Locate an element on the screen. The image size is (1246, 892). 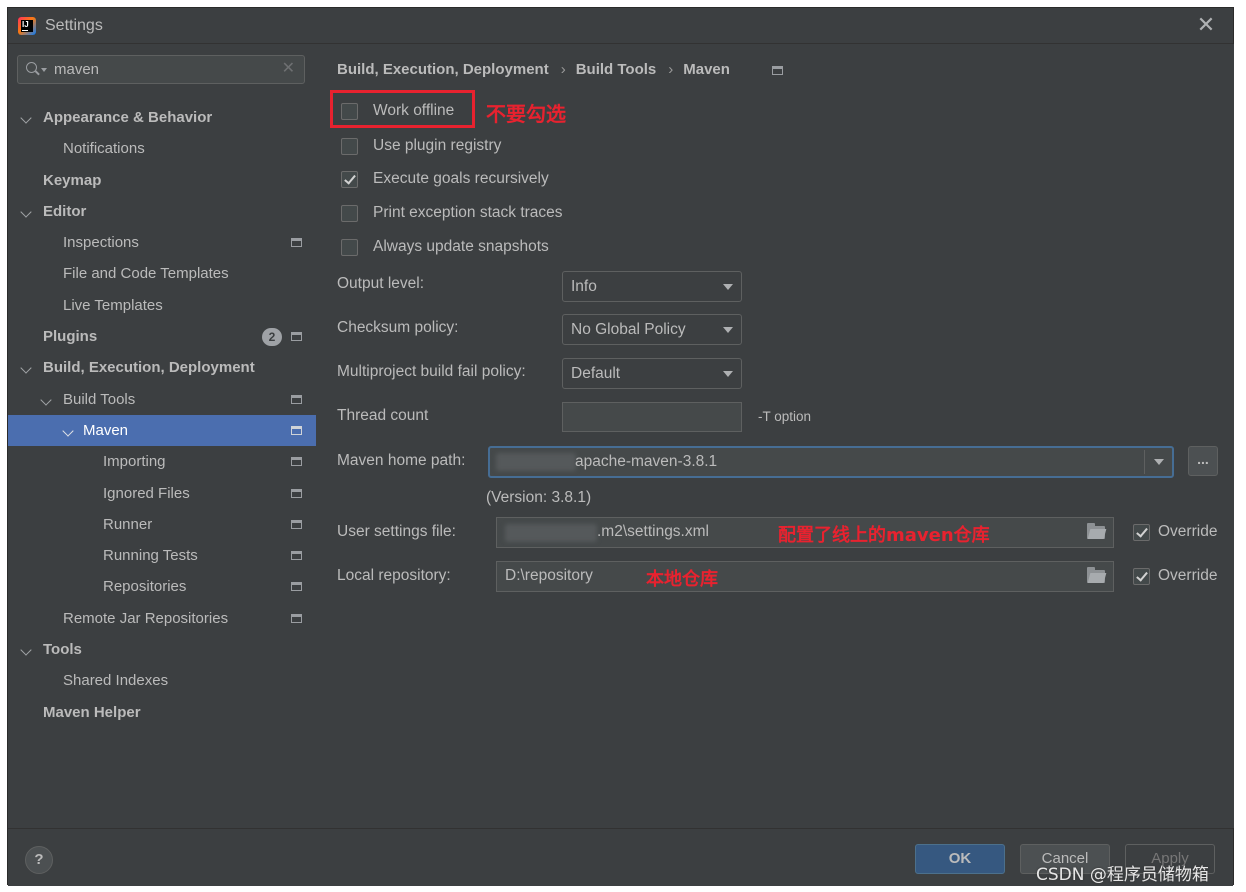
tree-item-shared-indexes: Shared Indexes is located at coordinates (162, 680).